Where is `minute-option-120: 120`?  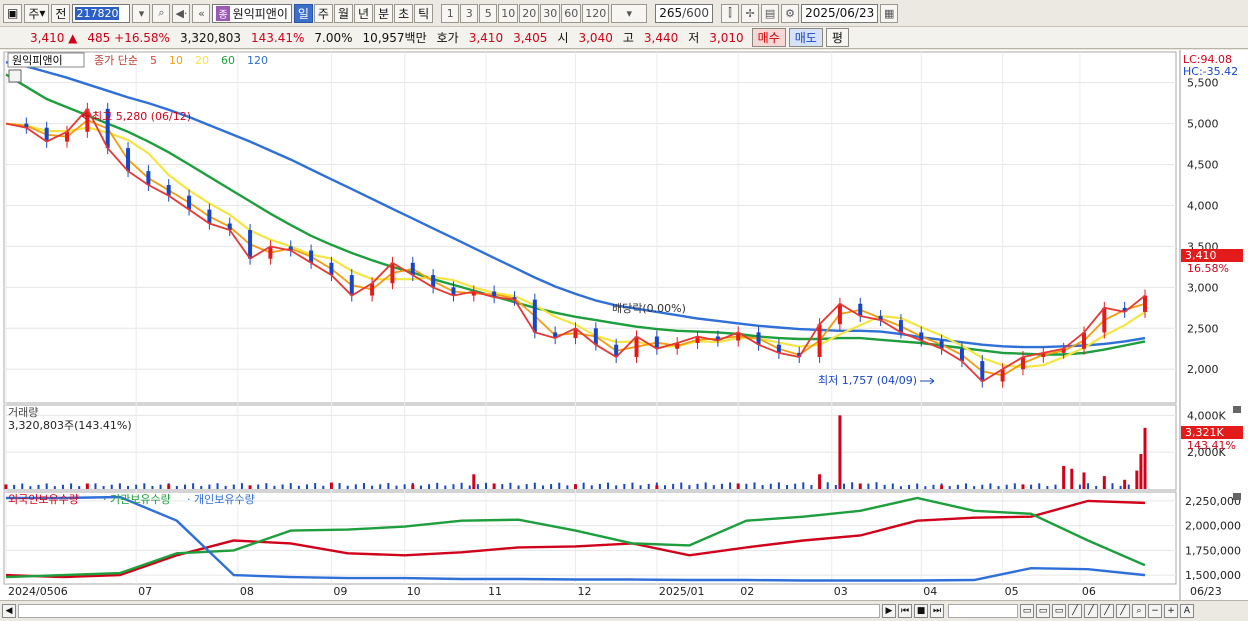
minute-option-120: 120 is located at coordinates (596, 13).